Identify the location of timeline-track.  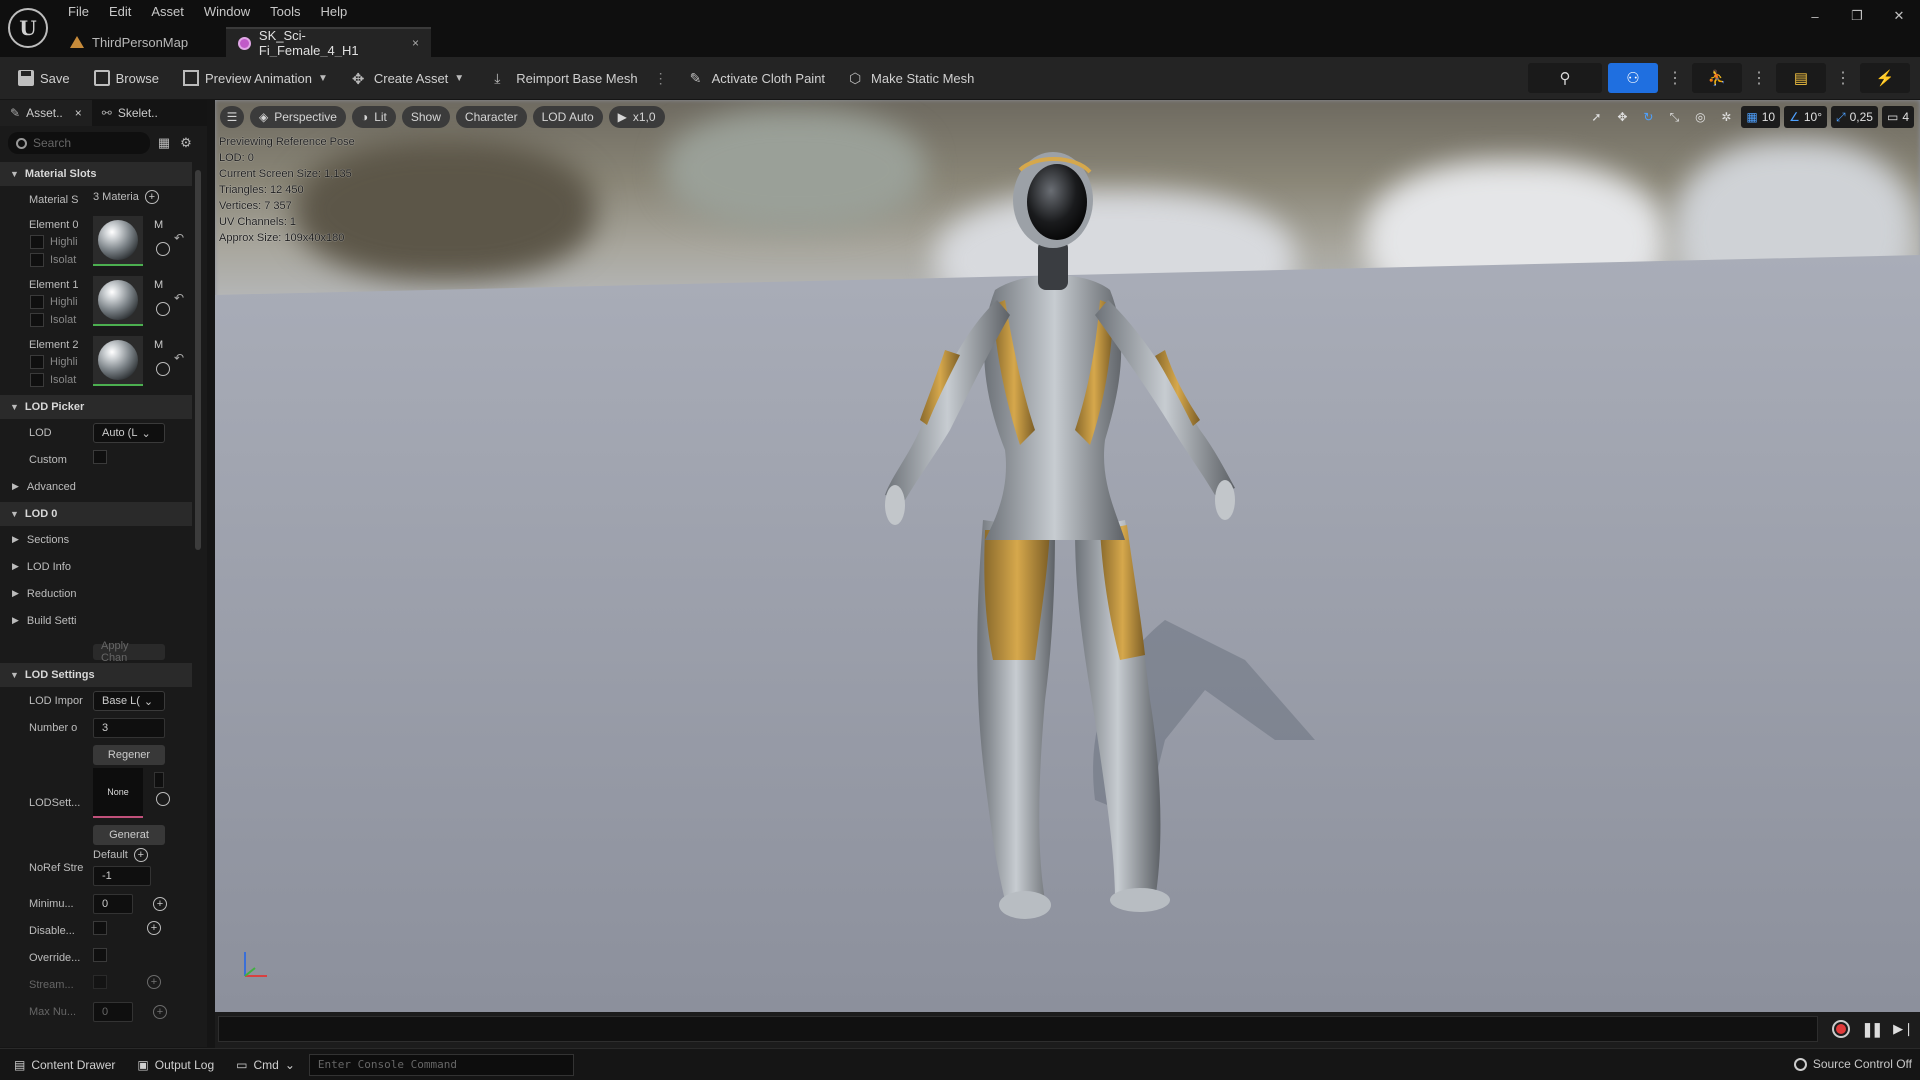
(1018, 1029).